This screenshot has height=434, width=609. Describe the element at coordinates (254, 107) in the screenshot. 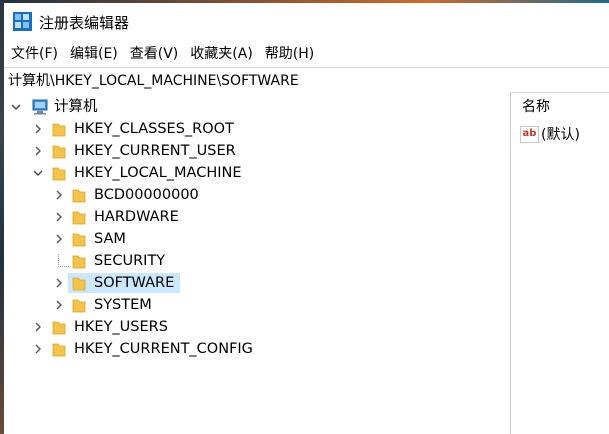

I see `tree-node-computer: 计算机` at that location.